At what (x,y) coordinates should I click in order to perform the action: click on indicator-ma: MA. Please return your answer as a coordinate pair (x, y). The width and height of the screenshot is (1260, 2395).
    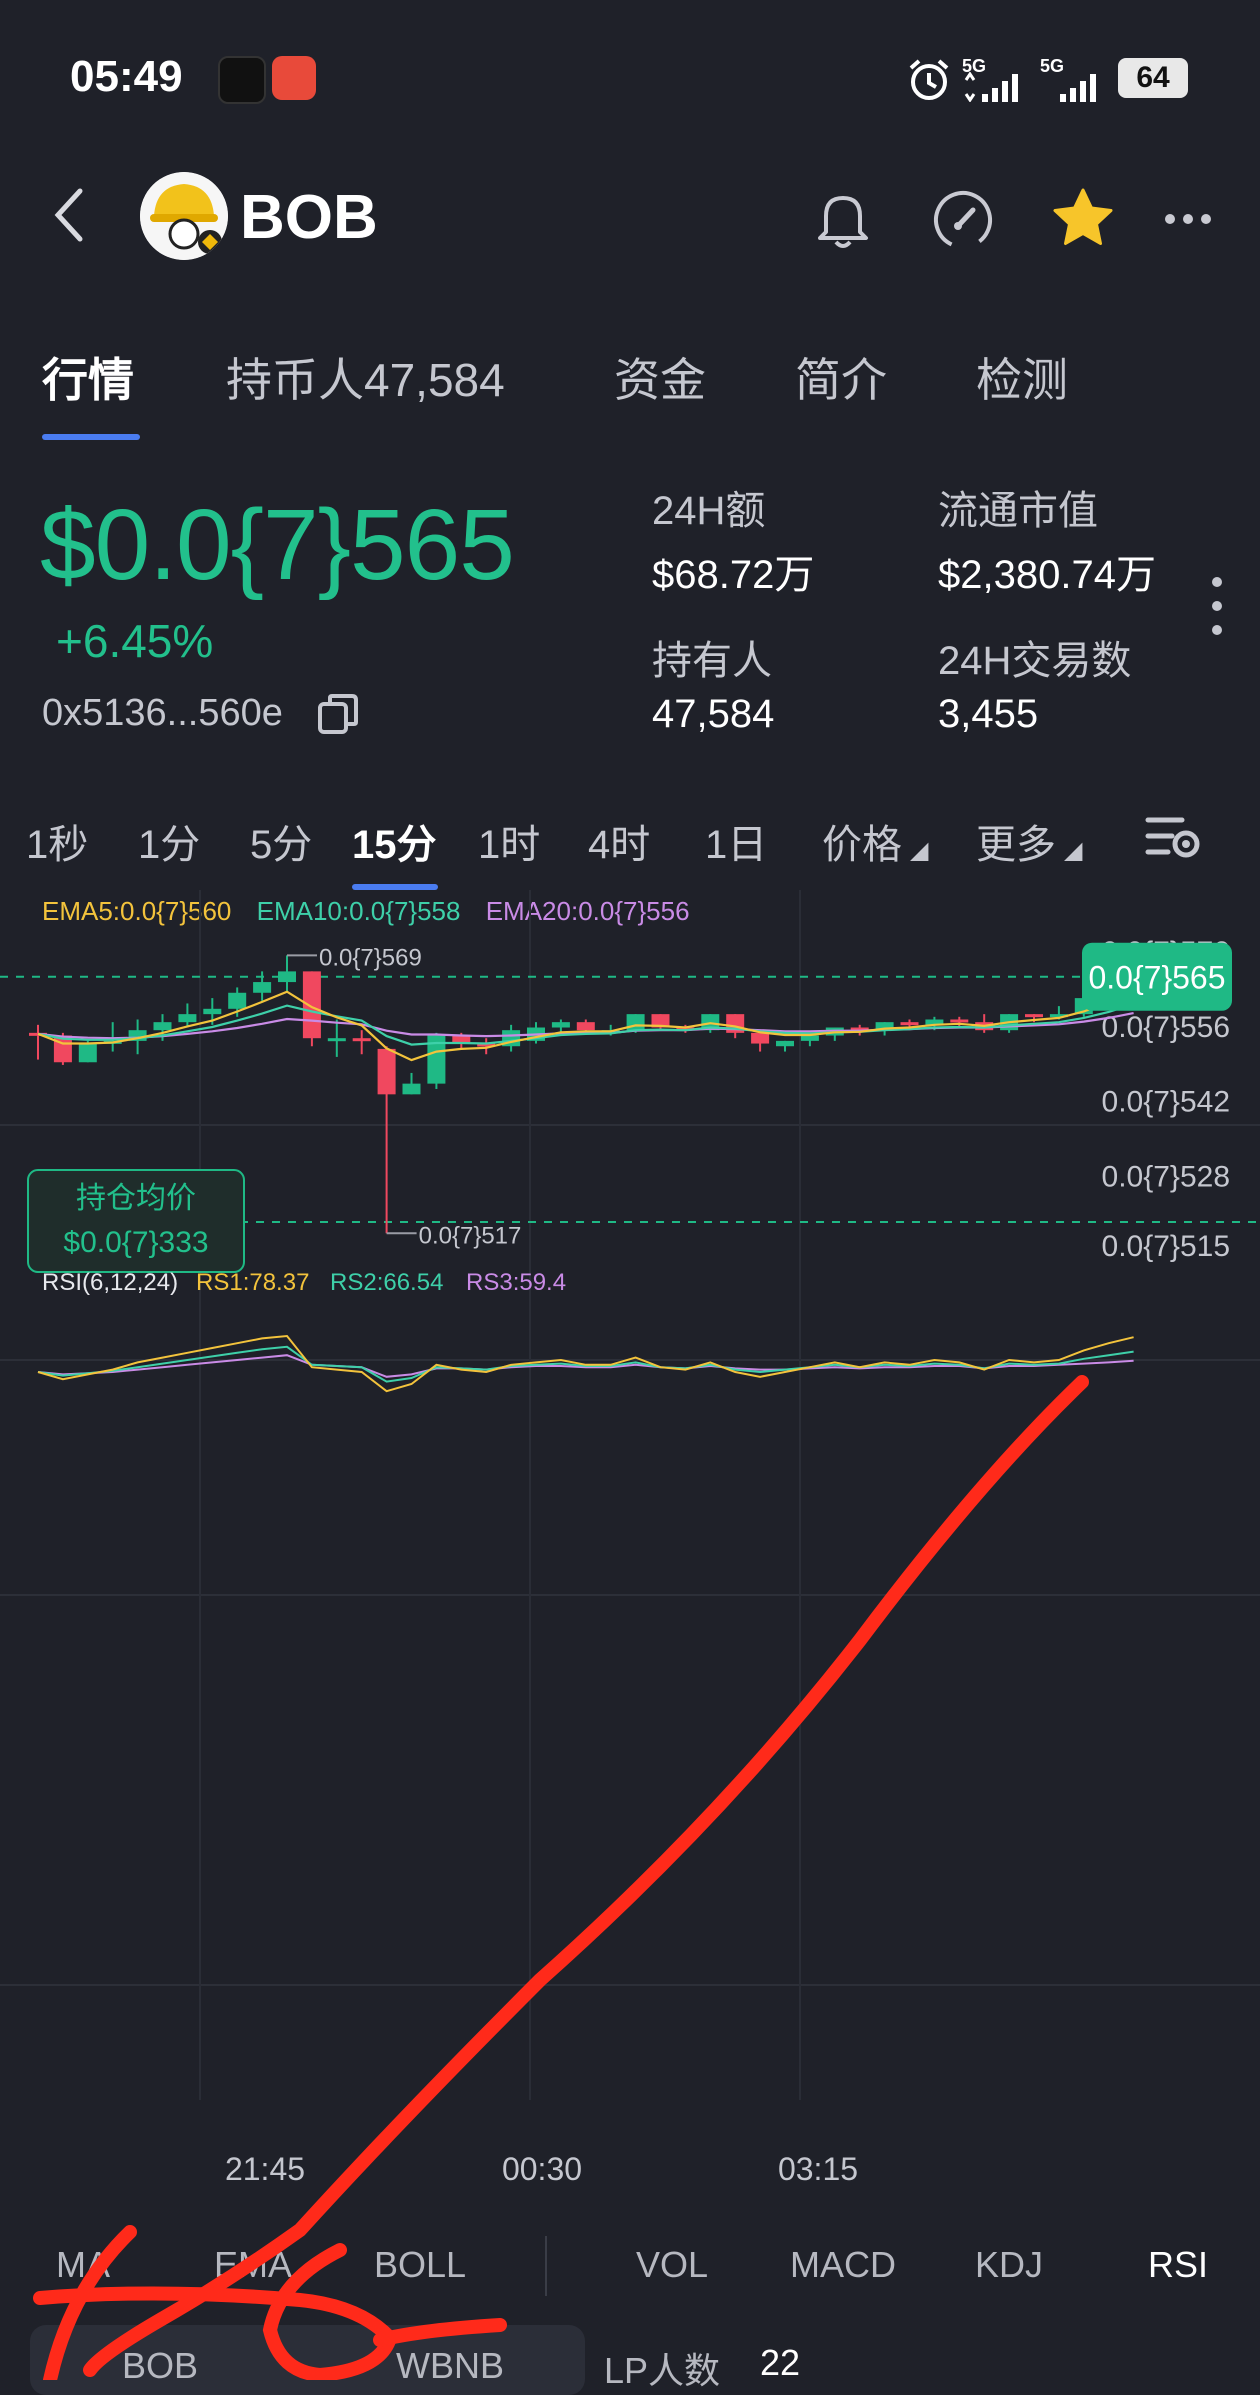
    Looking at the image, I should click on (83, 2265).